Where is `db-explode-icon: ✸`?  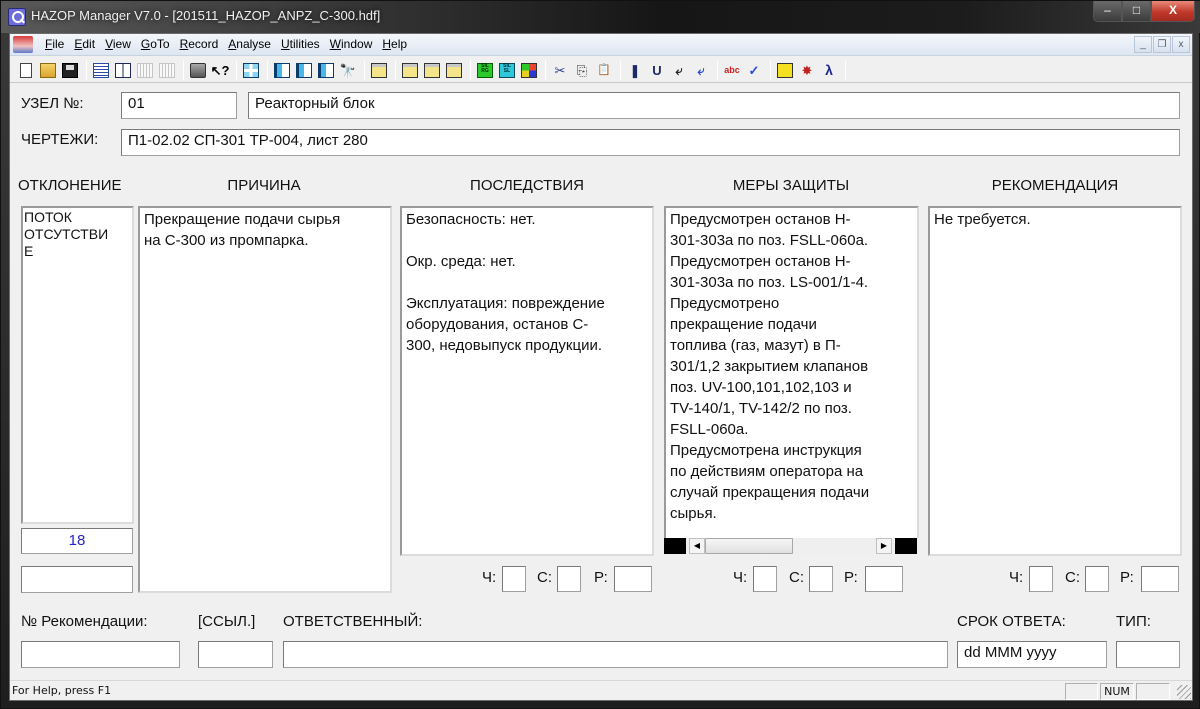 db-explode-icon: ✸ is located at coordinates (807, 70).